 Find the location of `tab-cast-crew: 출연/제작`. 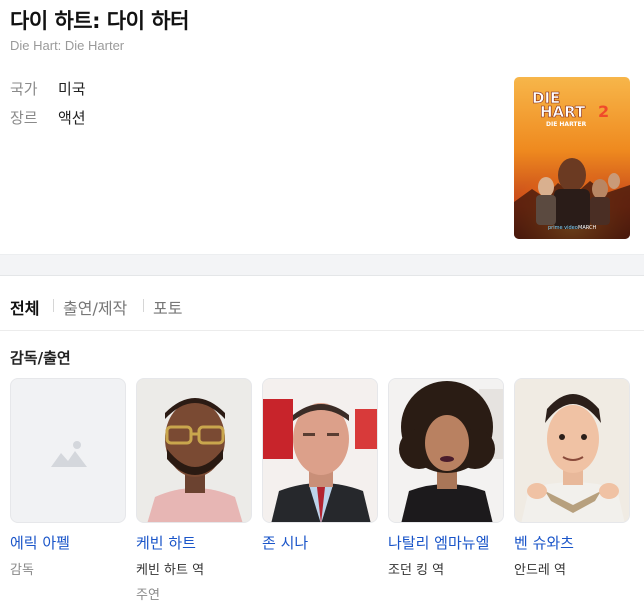

tab-cast-crew: 출연/제작 is located at coordinates (95, 307).